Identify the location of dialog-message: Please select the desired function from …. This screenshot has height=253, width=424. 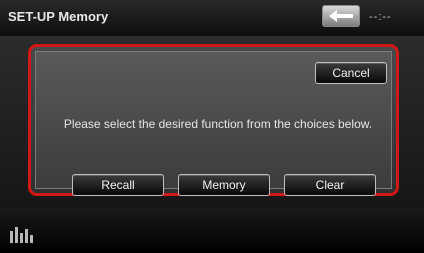
(218, 124).